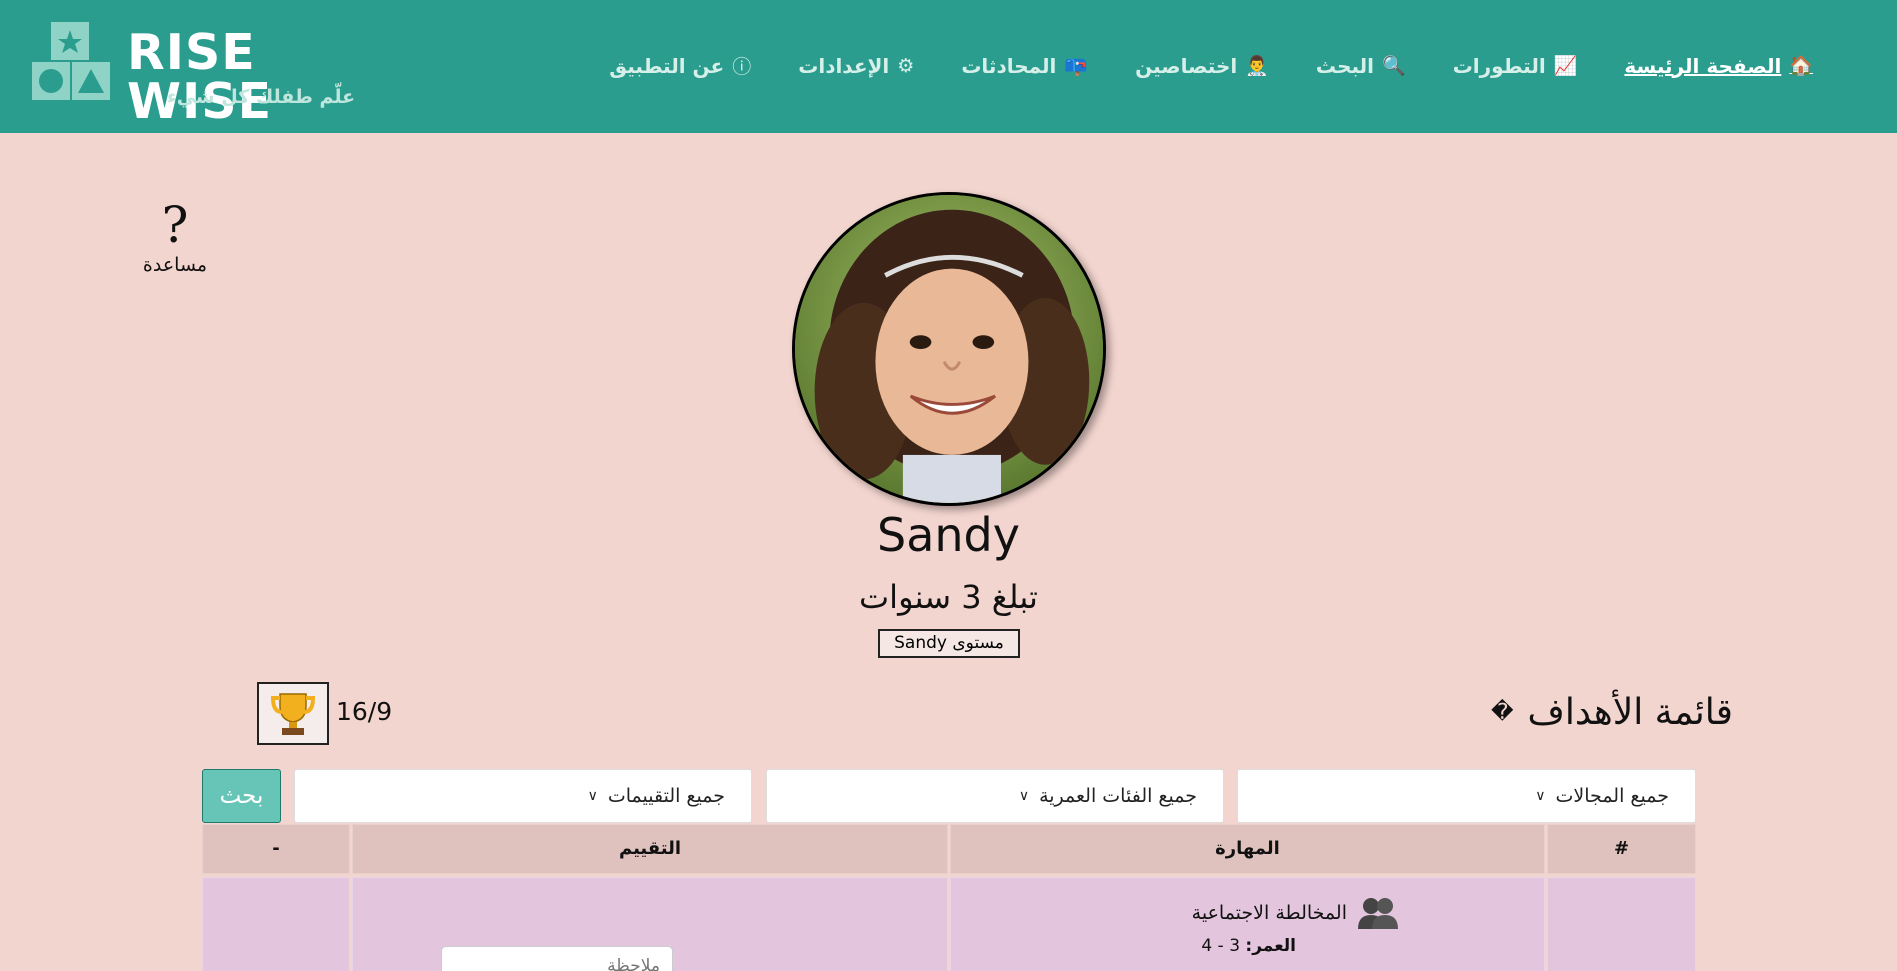 The height and width of the screenshot is (971, 1897). What do you see at coordinates (1257, 66) in the screenshot?
I see `specialist-icon: 👨‍⚕️` at bounding box center [1257, 66].